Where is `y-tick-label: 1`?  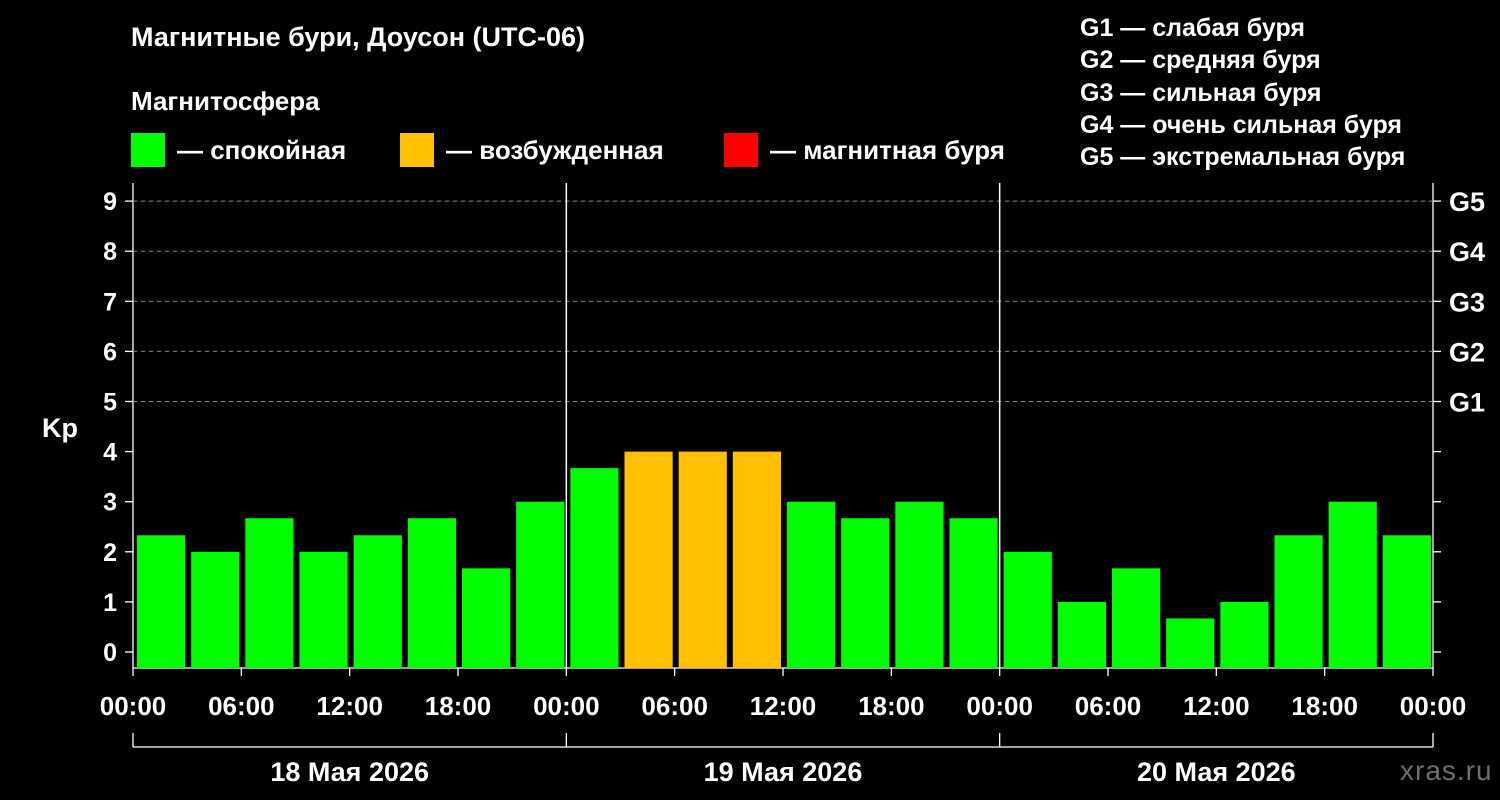 y-tick-label: 1 is located at coordinates (110, 603).